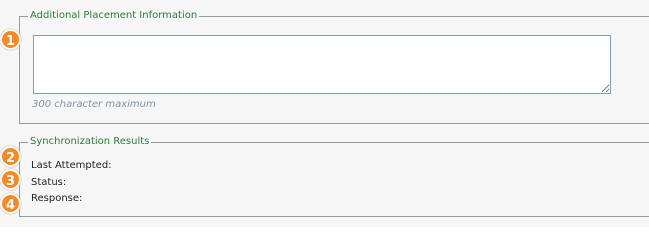  I want to click on callout-badge-2: 2, so click(10, 156).